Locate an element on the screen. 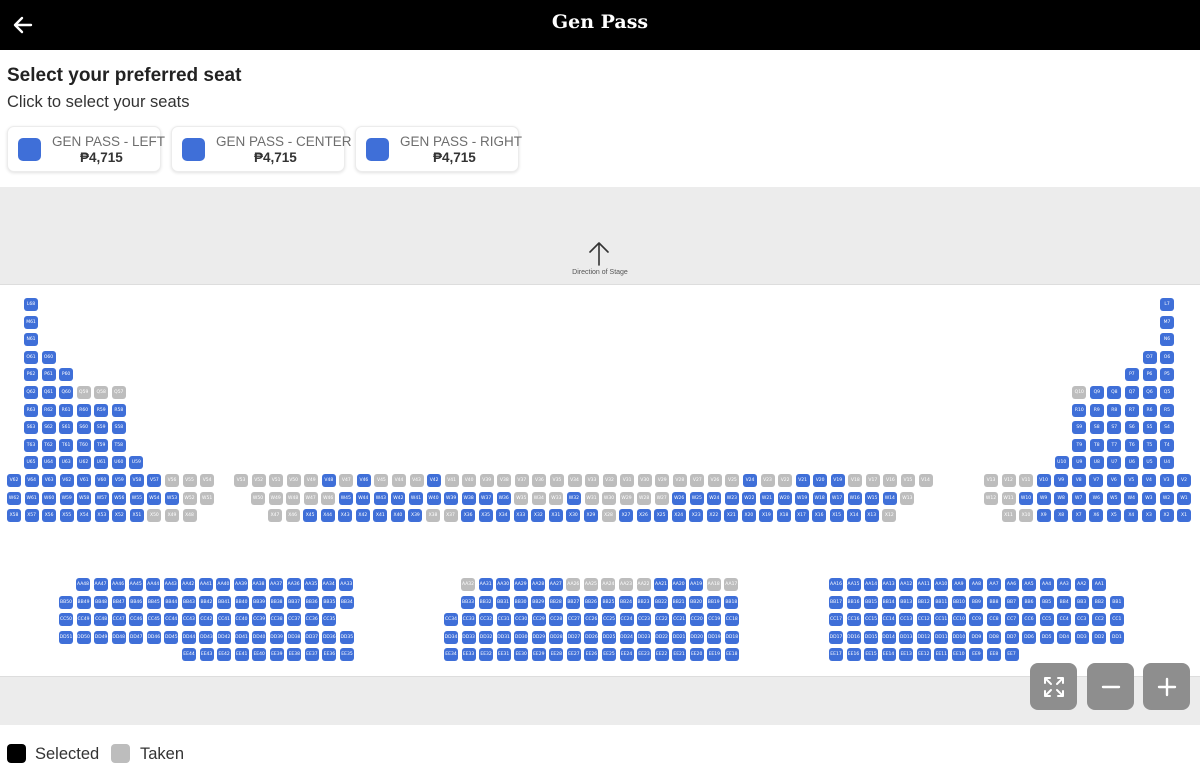 The height and width of the screenshot is (769, 1200). seat-t60: T60 is located at coordinates (83, 445).